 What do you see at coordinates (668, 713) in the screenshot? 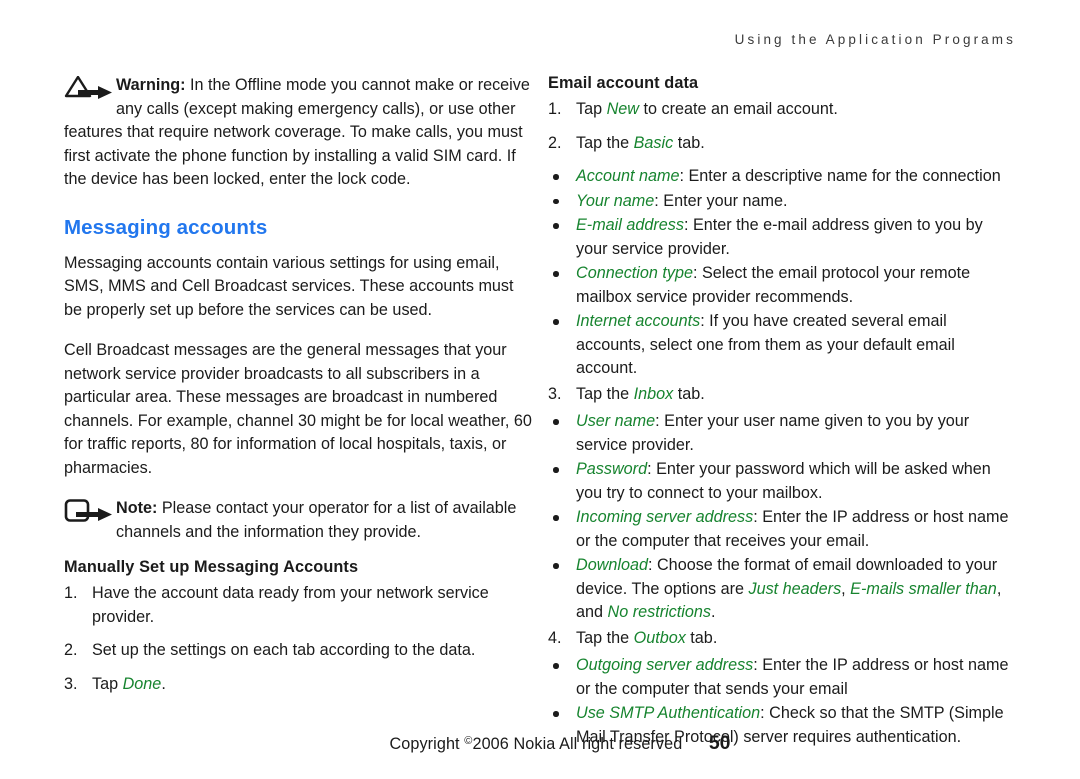
I see `setting-term-use-smtp-authentication: Use SMTP Authentication` at bounding box center [668, 713].